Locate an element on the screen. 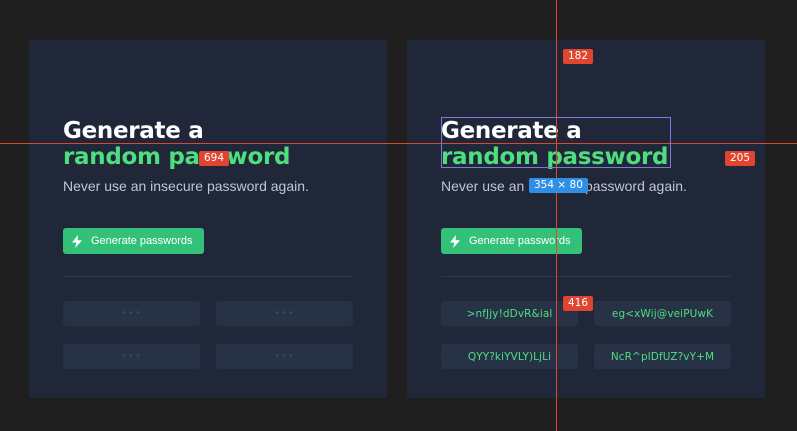 The height and width of the screenshot is (431, 797). selection-outline is located at coordinates (556, 142).